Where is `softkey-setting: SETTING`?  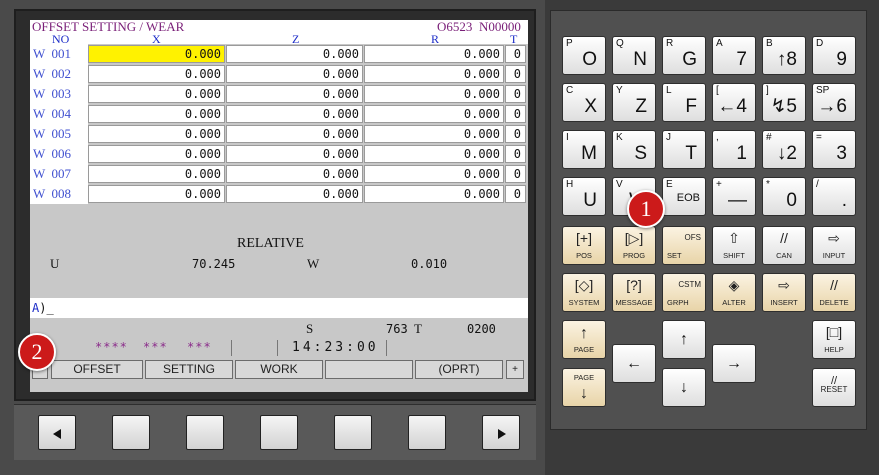 softkey-setting: SETTING is located at coordinates (189, 369).